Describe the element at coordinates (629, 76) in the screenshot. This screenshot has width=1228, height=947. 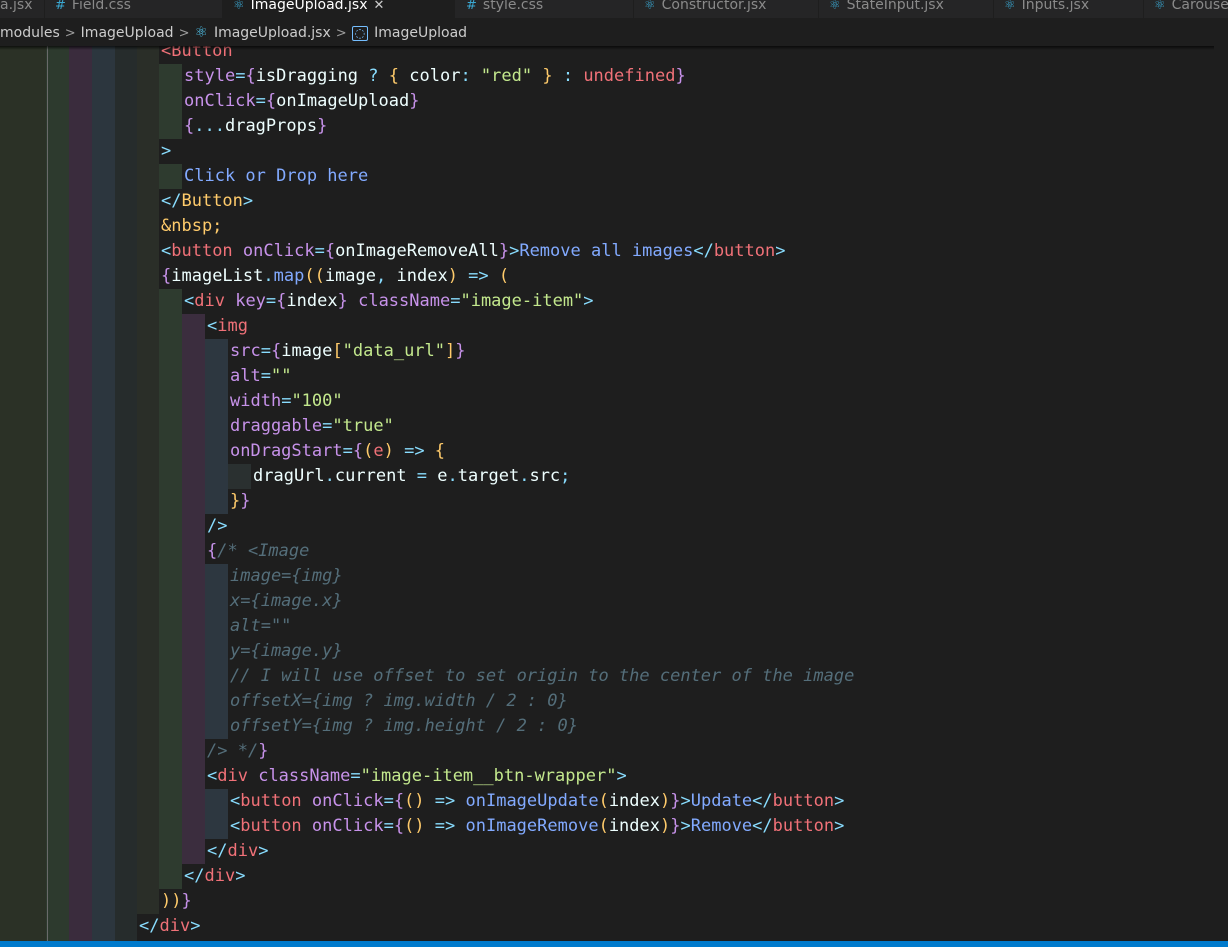
I see `code-token: undefined` at that location.